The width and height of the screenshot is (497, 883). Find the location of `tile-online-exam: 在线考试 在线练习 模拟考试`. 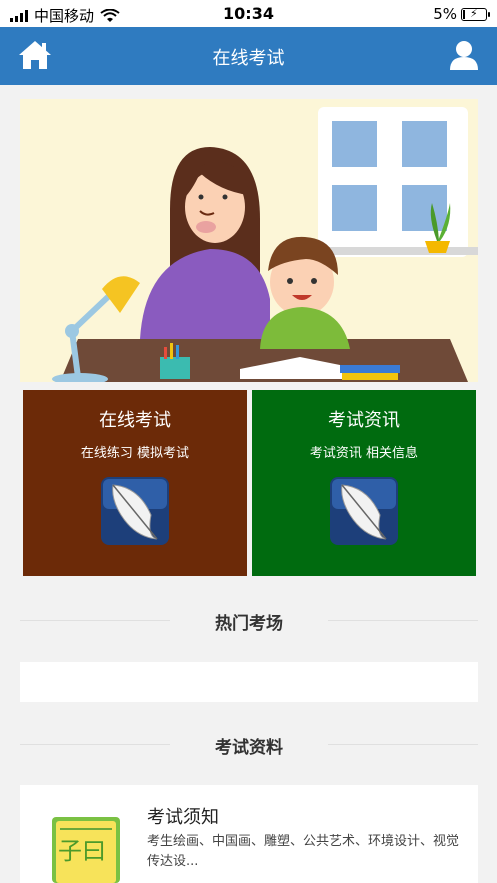

tile-online-exam: 在线考试 在线练习 模拟考试 is located at coordinates (135, 483).